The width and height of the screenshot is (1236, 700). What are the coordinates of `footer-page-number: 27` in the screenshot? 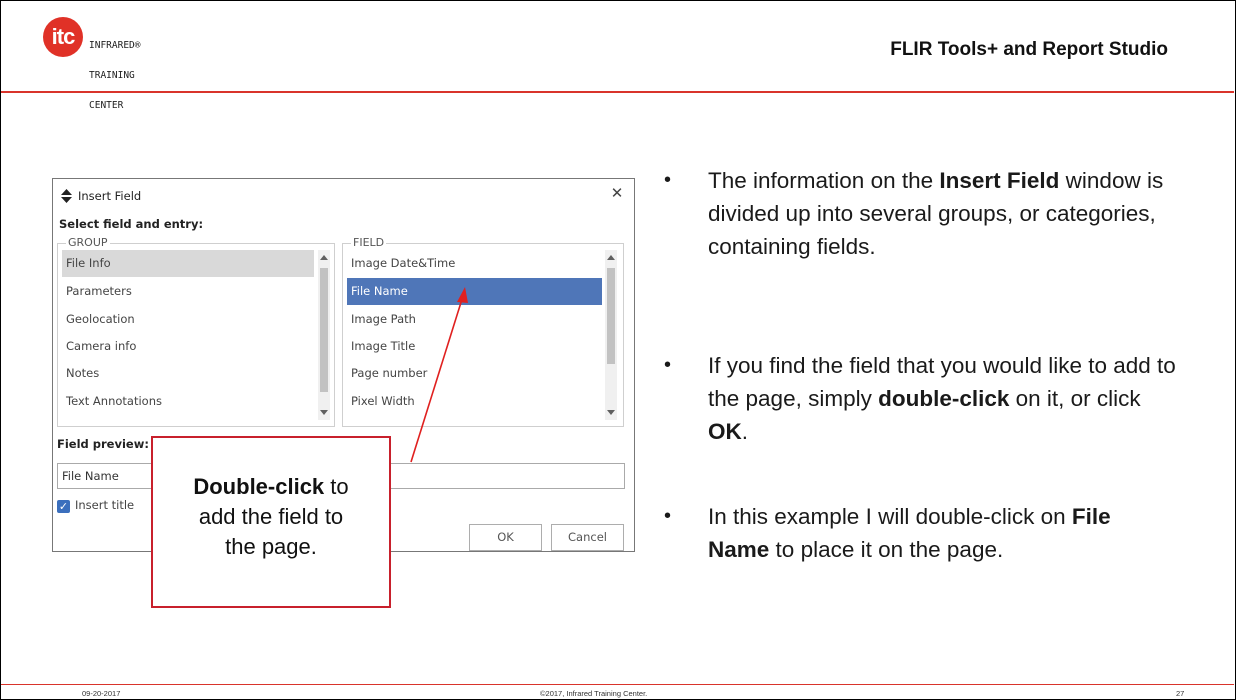 It's located at (1180, 693).